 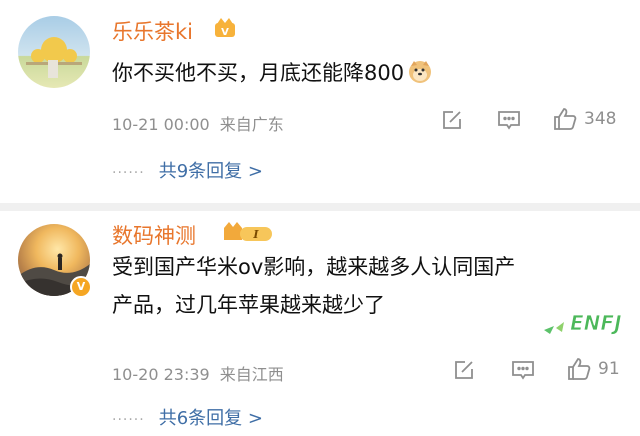 I want to click on level-badge-text: I, so click(x=255, y=234).